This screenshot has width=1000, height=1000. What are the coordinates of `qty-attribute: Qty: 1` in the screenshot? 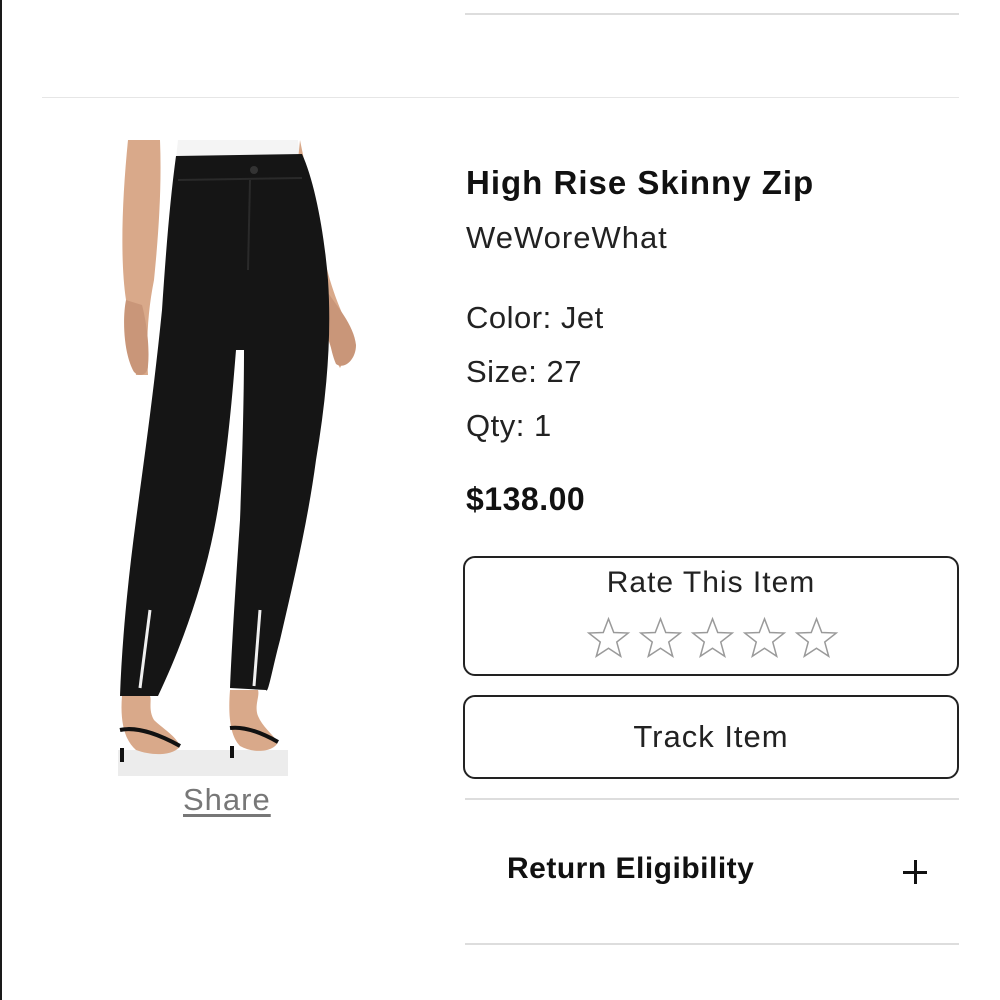 It's located at (509, 426).